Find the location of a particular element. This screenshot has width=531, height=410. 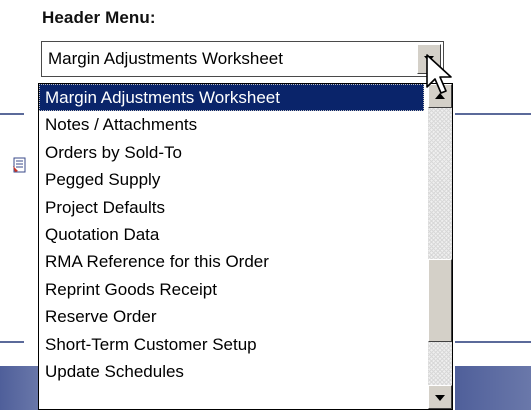

scroll-down-button is located at coordinates (440, 397).